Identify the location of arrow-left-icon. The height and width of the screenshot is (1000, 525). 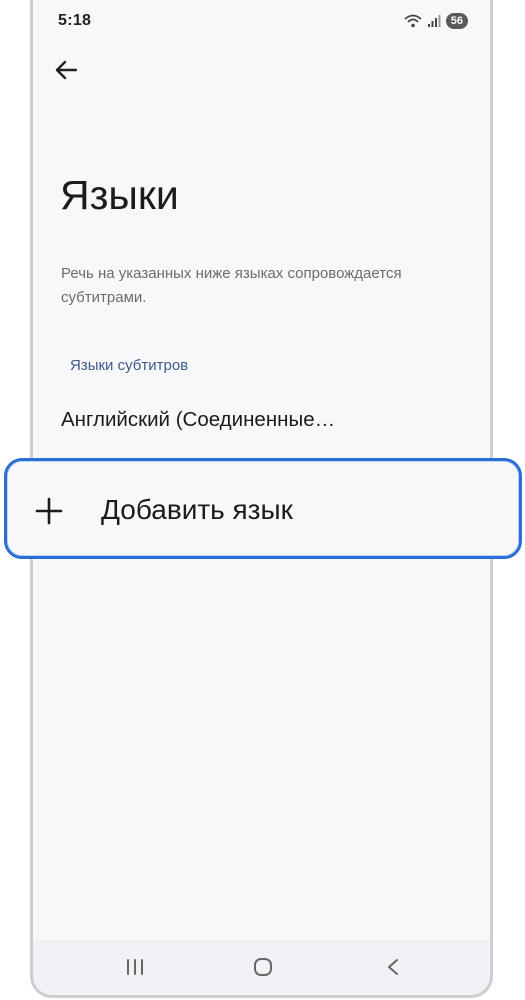
(66, 70).